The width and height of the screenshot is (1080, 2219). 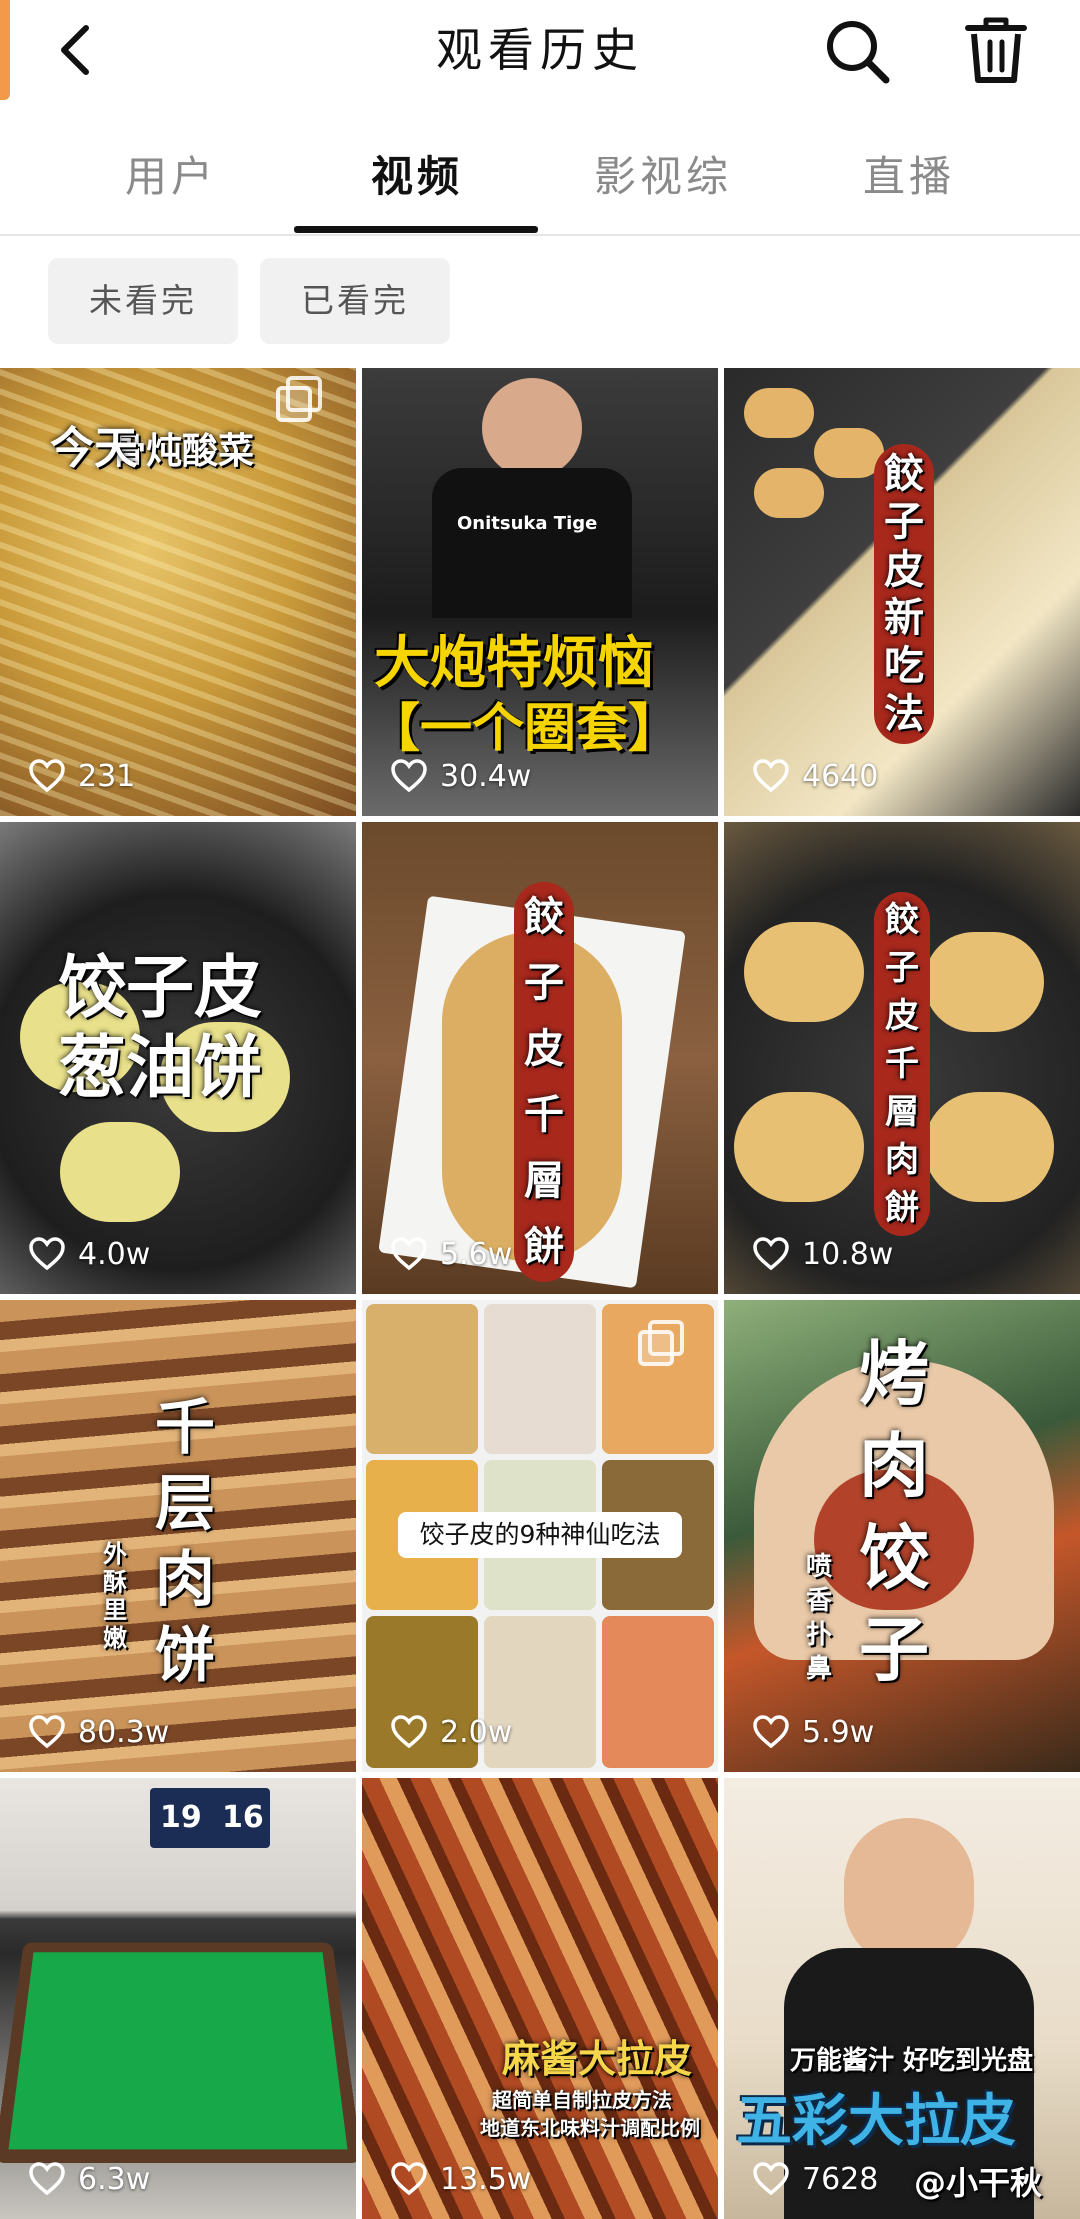 I want to click on thumbnail-subcaption: 超简单自制拉皮方法, so click(x=582, y=2100).